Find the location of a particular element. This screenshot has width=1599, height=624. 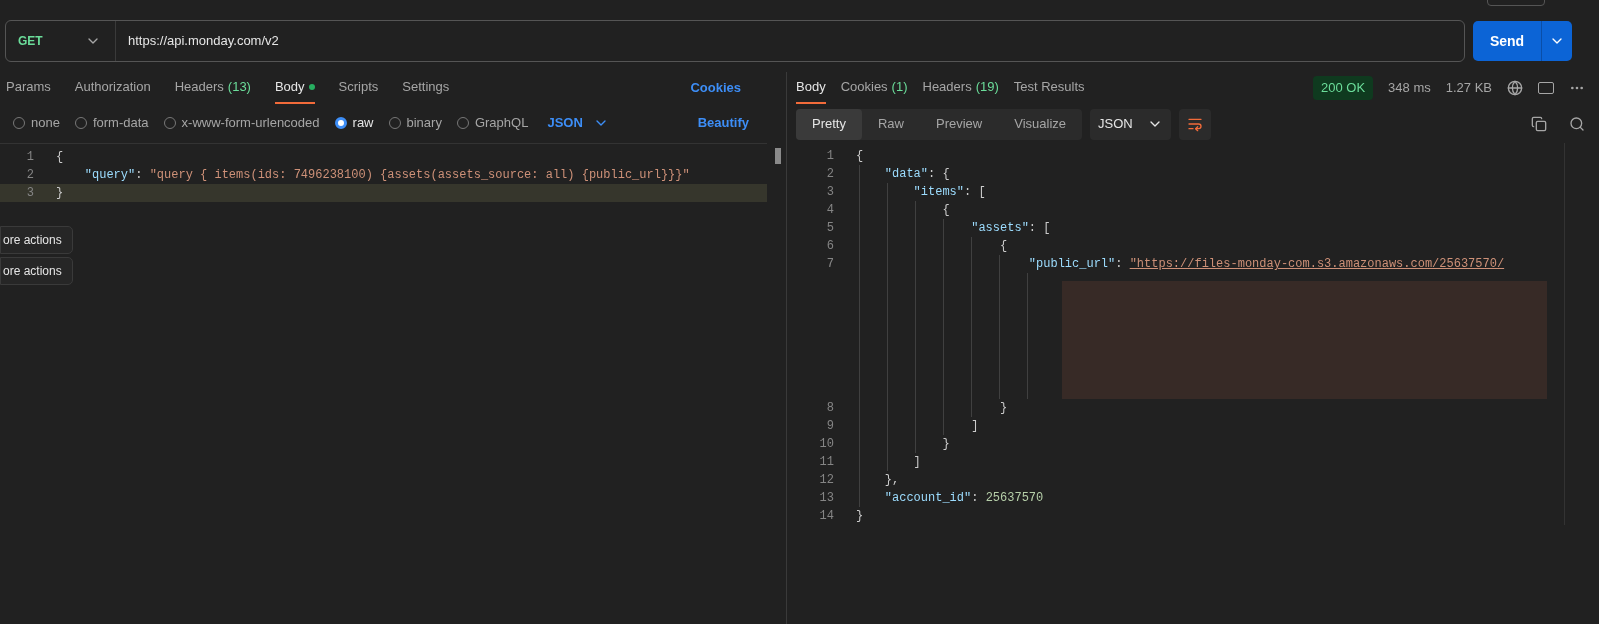

line-number: 6 is located at coordinates (829, 246).